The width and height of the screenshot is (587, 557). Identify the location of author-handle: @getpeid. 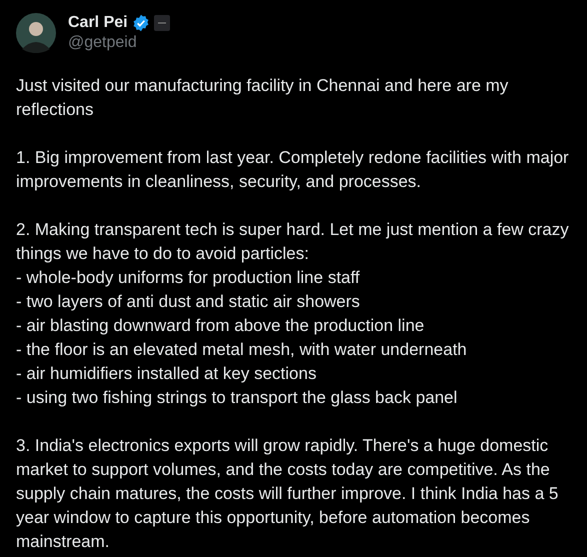
(119, 43).